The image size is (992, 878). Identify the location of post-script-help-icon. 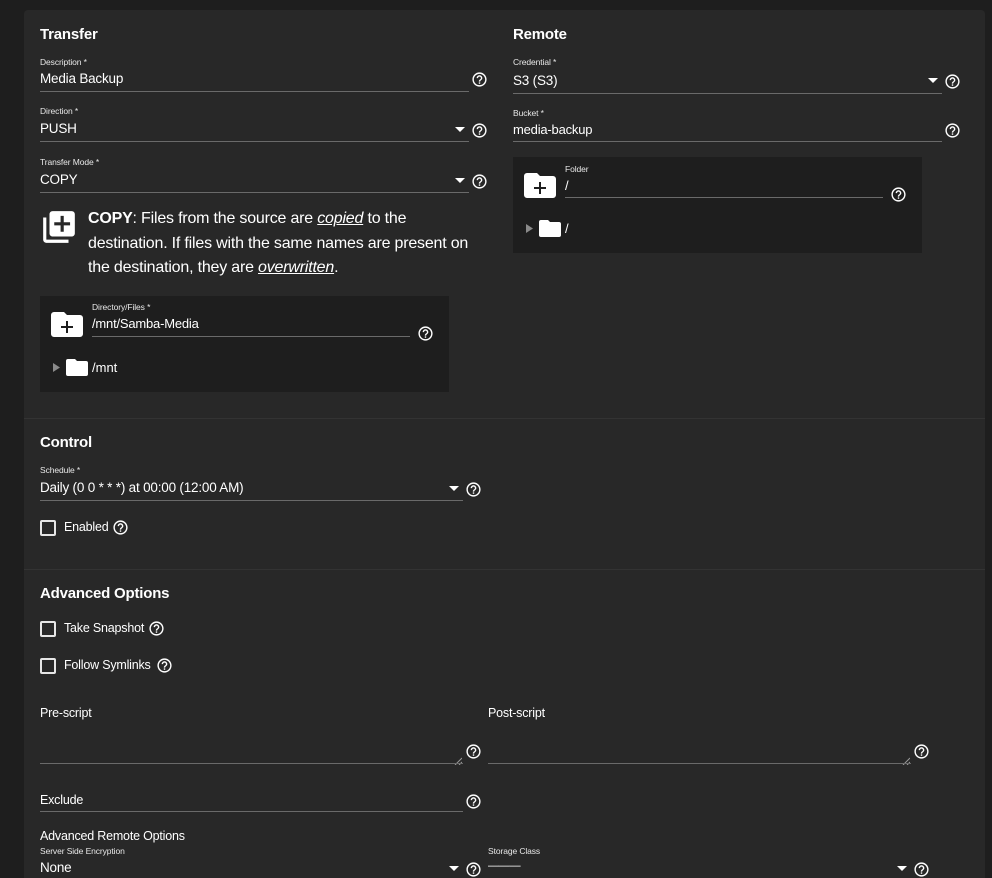
(921, 751).